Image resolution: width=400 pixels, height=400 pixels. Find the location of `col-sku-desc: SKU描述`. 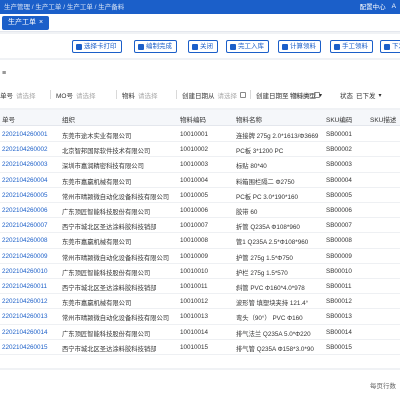

col-sku-desc: SKU描述 is located at coordinates (383, 119).